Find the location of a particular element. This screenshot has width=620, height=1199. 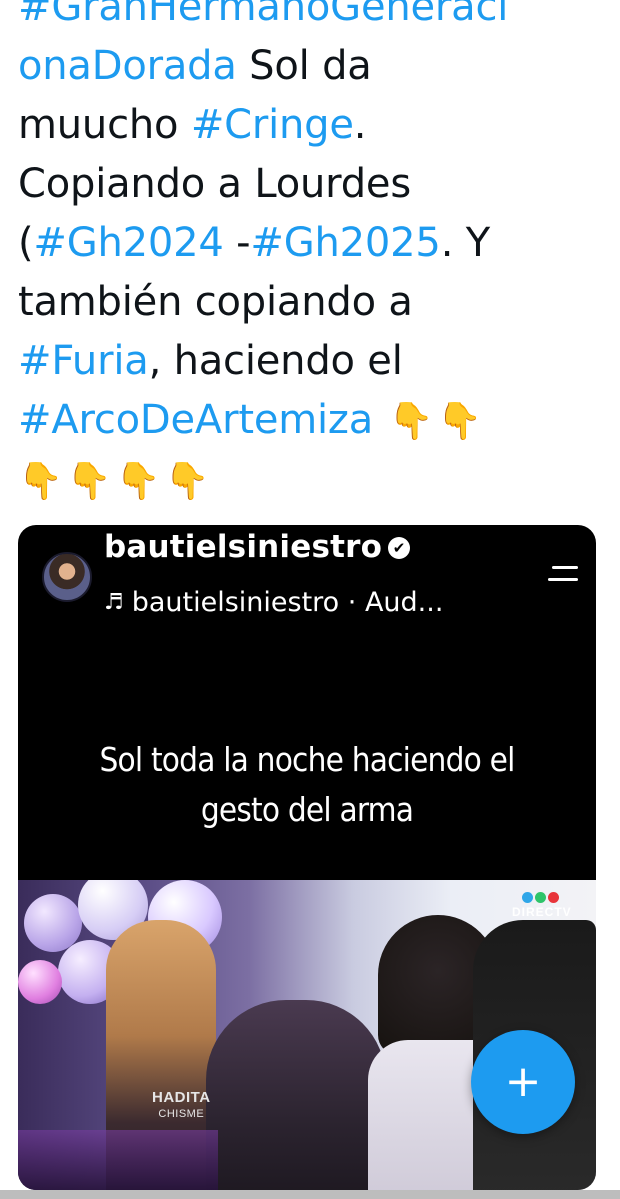

username-label: bautielsiniestro is located at coordinates (243, 547).